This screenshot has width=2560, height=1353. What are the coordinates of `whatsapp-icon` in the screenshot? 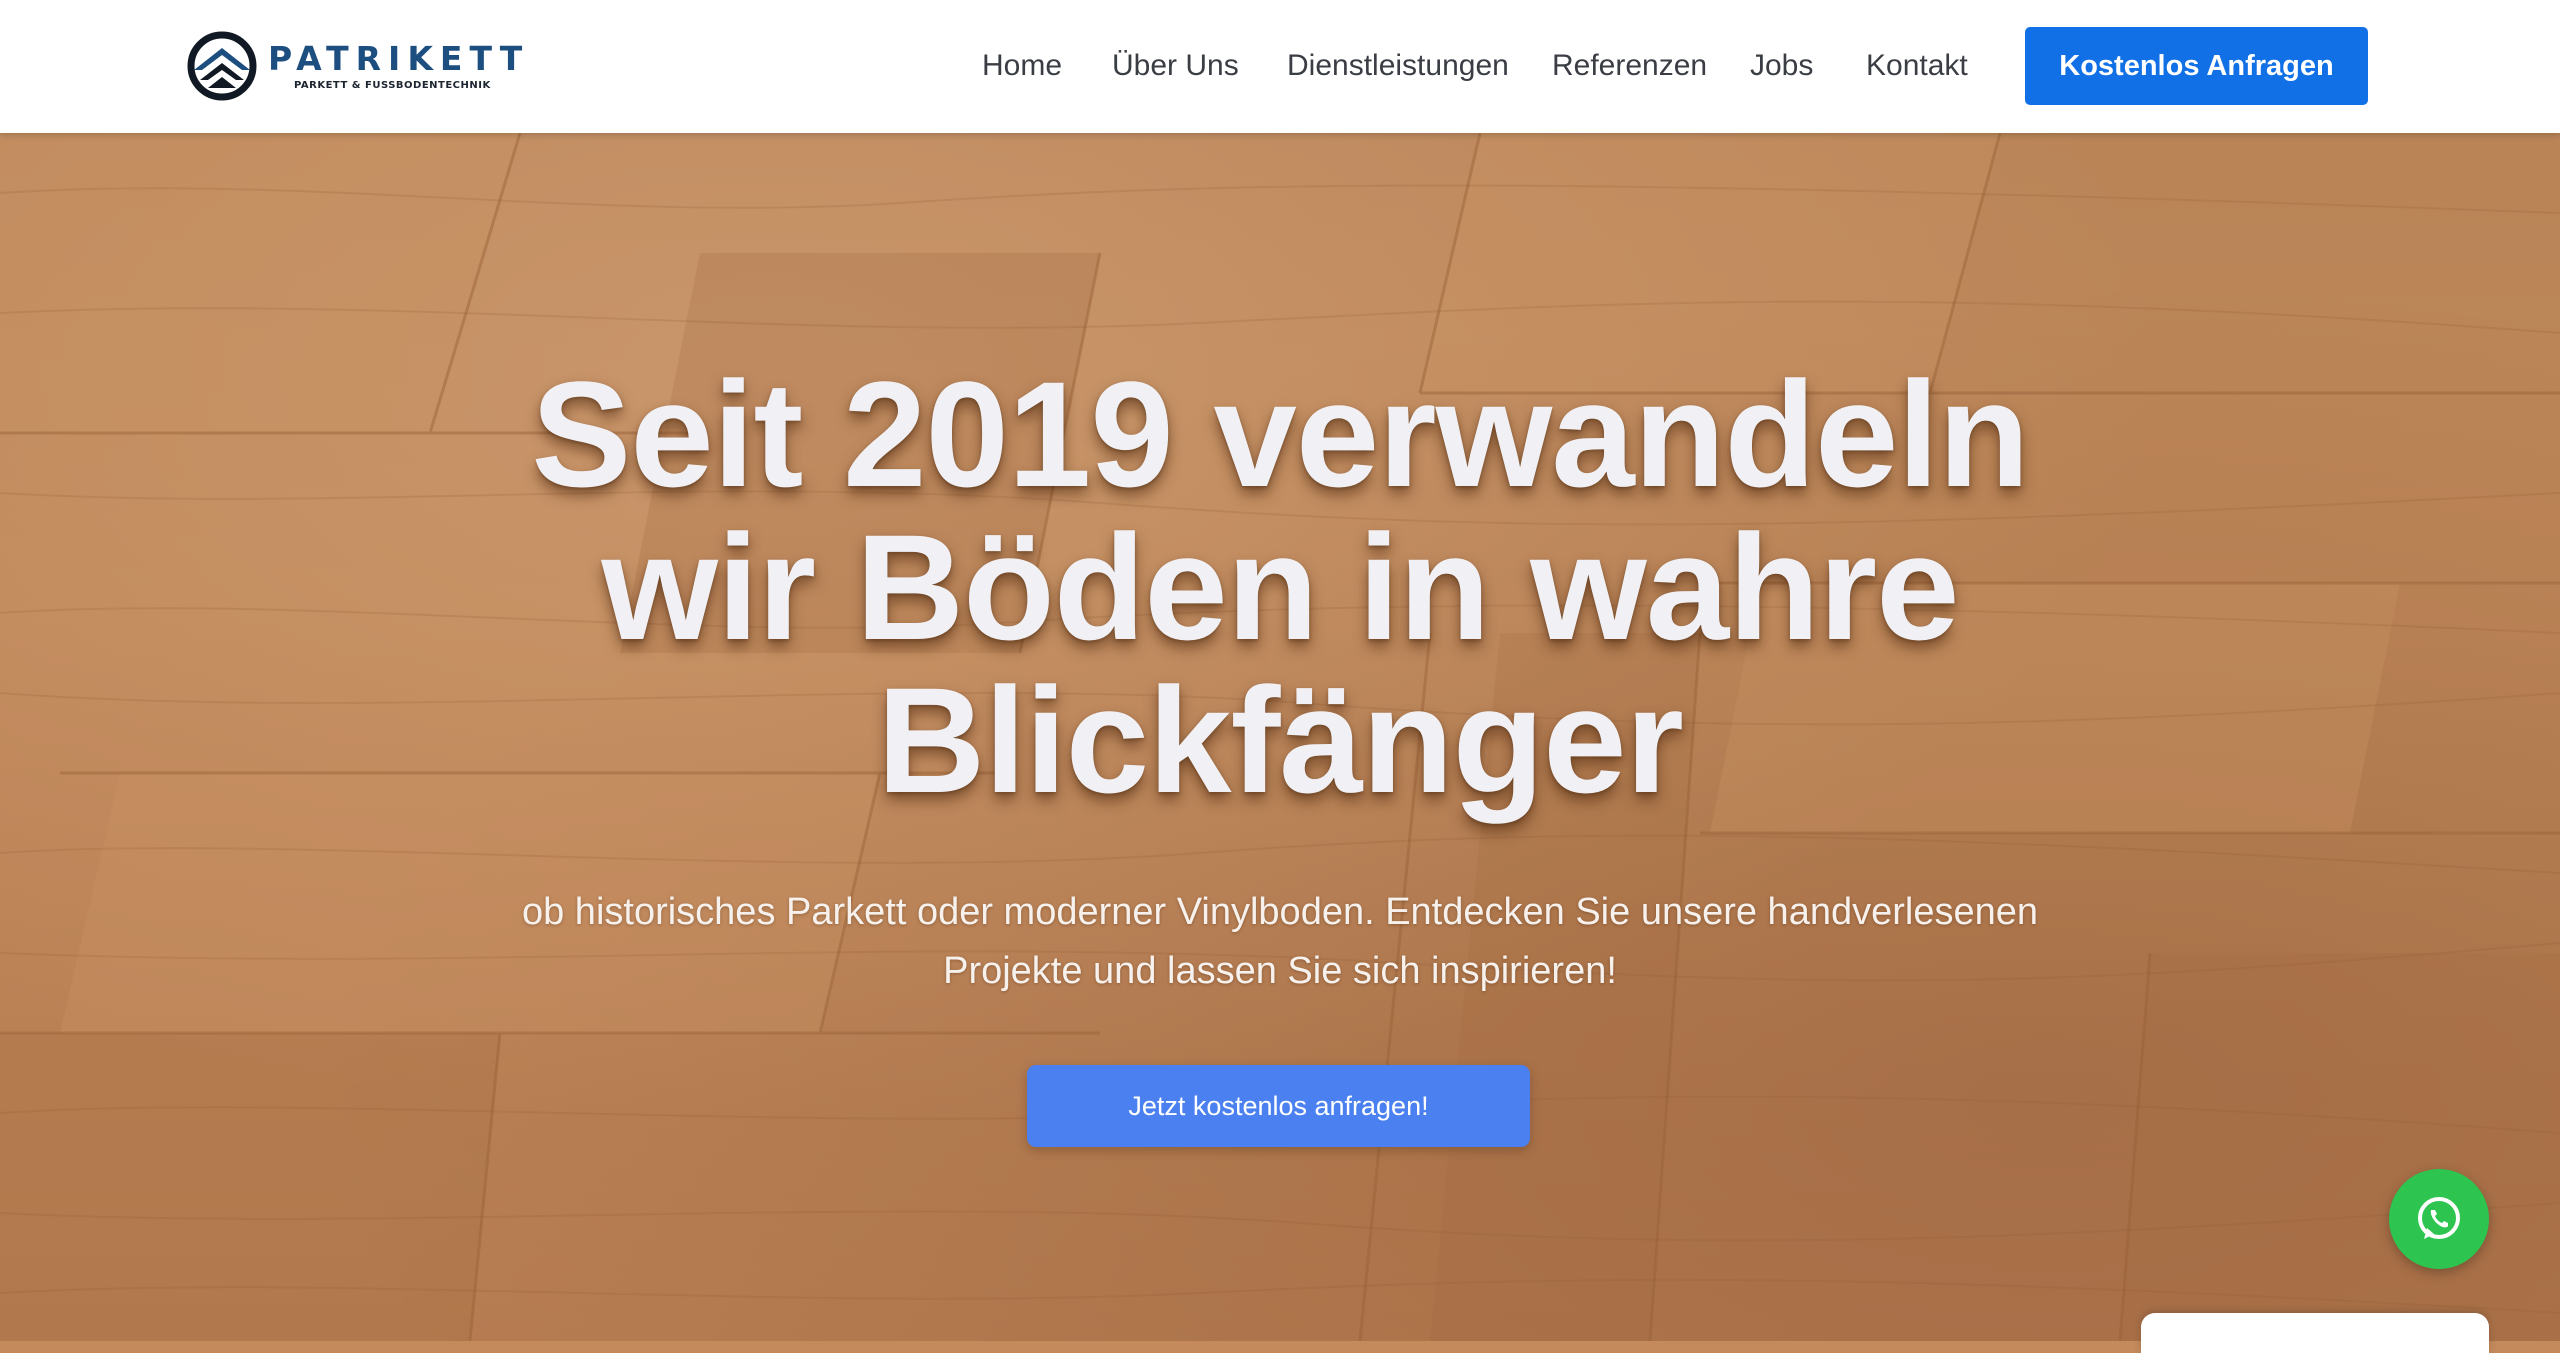 It's located at (2439, 1218).